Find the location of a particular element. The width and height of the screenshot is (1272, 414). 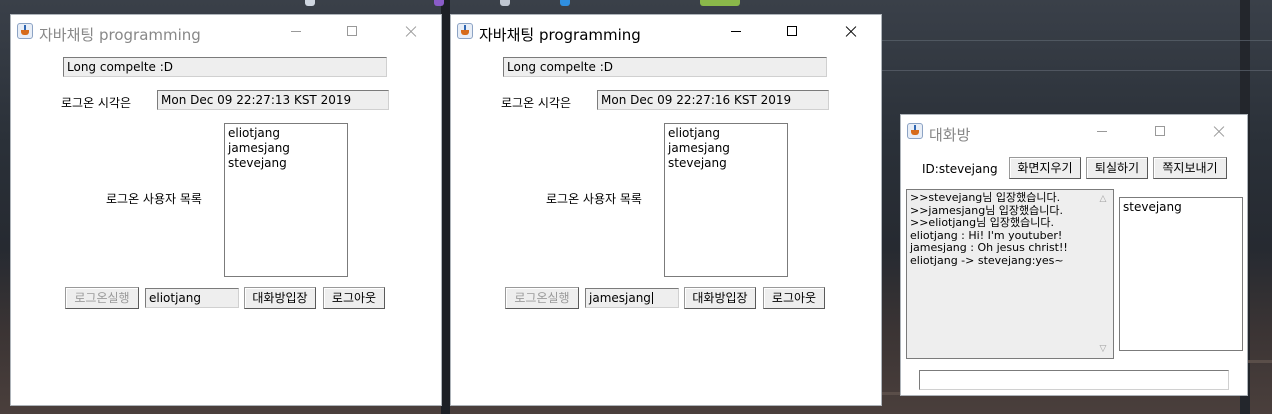

user-id-field: jamesjang is located at coordinates (632, 298).